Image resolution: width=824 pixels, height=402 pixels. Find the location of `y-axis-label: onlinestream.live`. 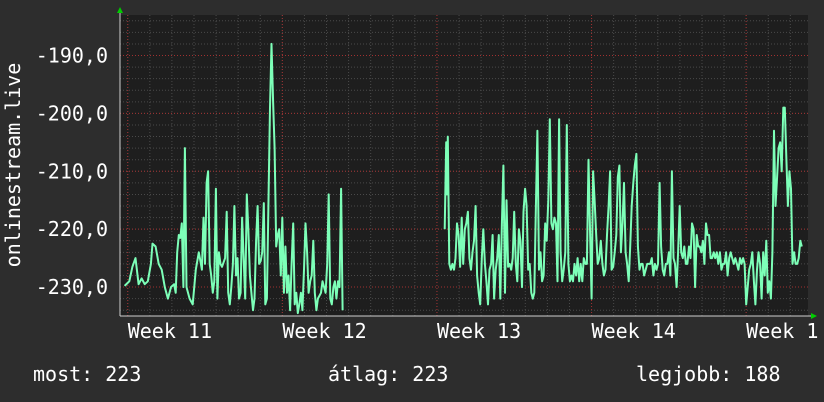

y-axis-label: onlinestream.live is located at coordinates (13, 165).